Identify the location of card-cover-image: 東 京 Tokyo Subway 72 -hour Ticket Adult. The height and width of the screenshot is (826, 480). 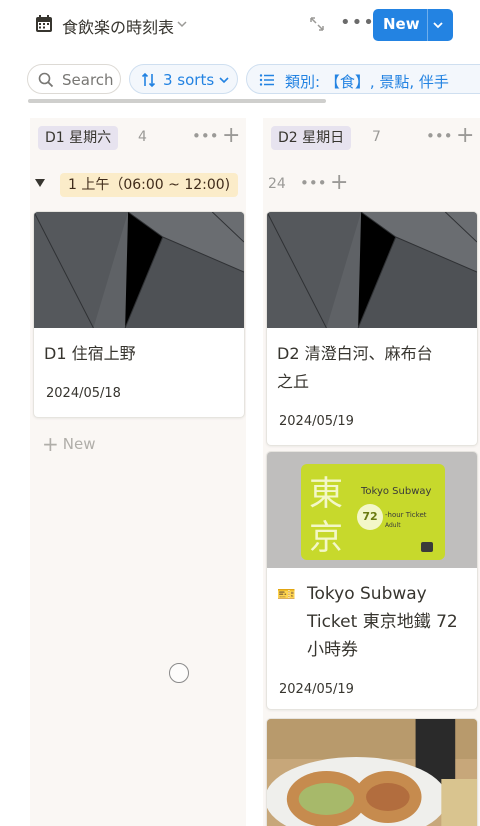
(372, 510).